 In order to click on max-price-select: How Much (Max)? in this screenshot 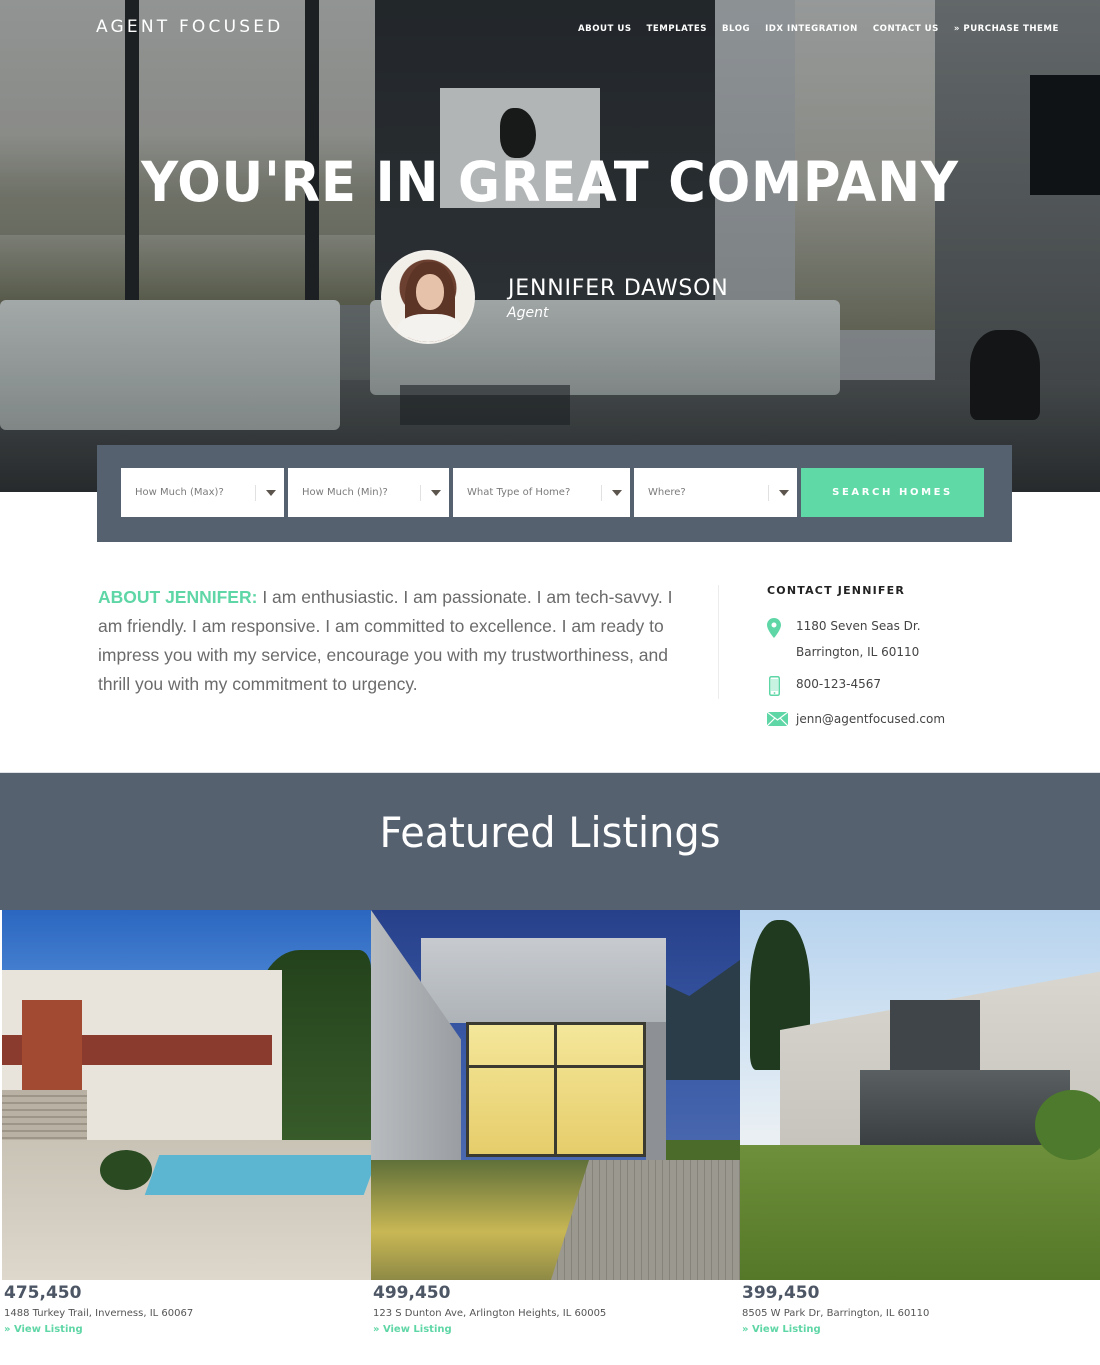, I will do `click(202, 492)`.